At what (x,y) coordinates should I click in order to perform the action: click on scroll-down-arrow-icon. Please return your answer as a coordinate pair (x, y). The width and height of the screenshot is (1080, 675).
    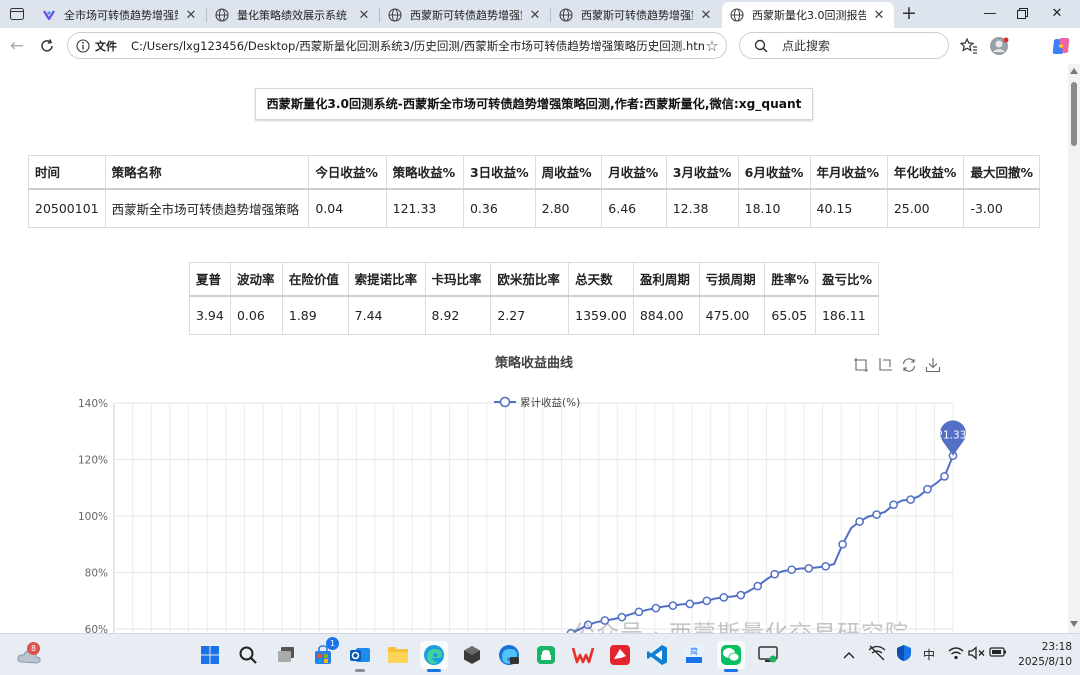
    Looking at the image, I should click on (1074, 624).